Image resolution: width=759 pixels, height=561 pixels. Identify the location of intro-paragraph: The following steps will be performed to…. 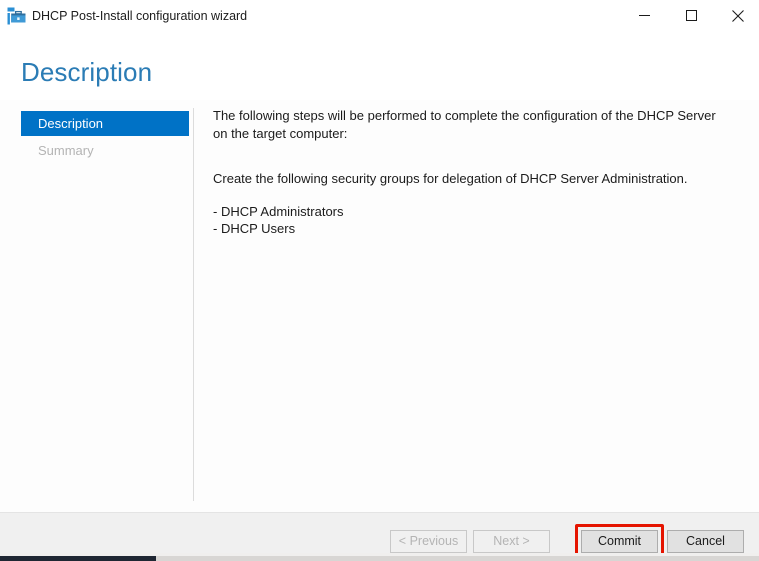
(464, 124).